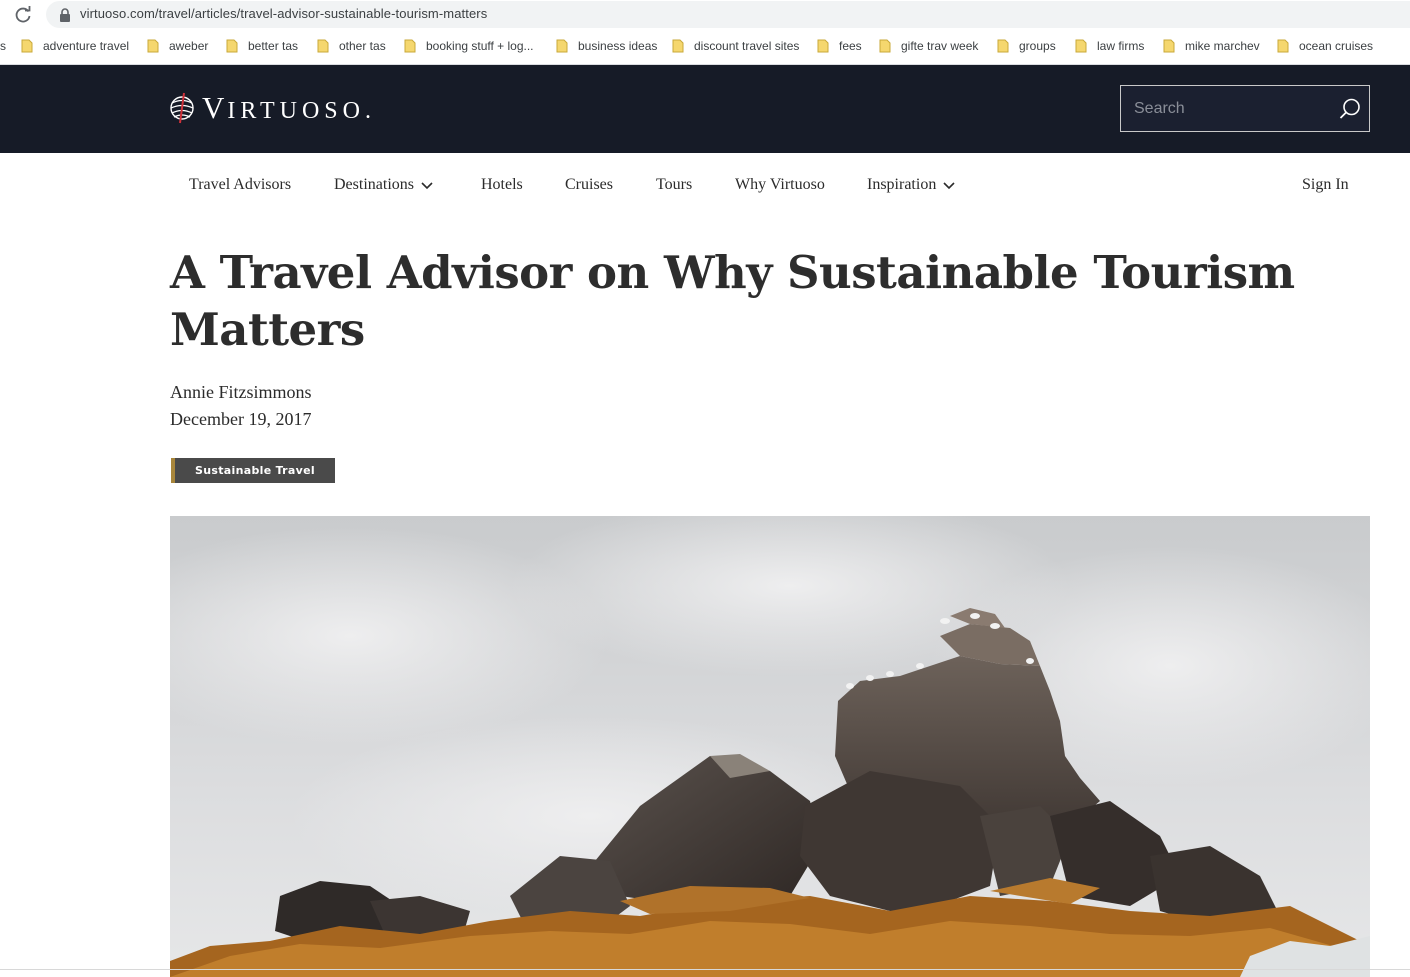  I want to click on nav-cruises: Cruises, so click(589, 185).